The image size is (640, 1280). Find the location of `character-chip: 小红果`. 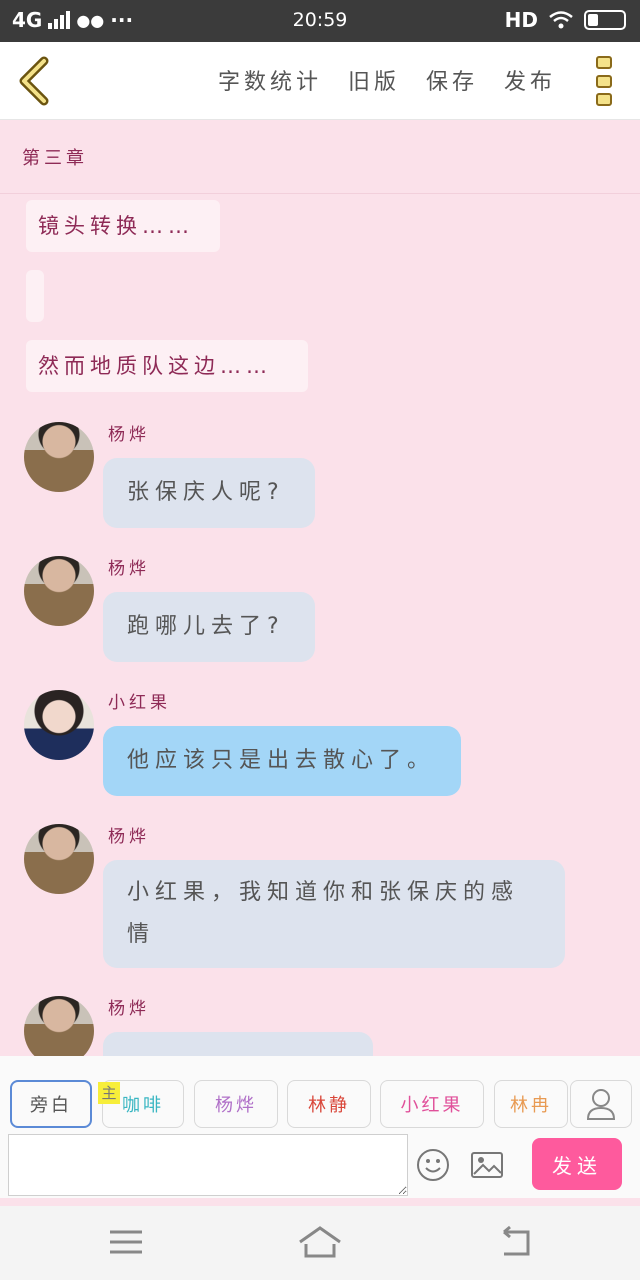

character-chip: 小红果 is located at coordinates (432, 1104).